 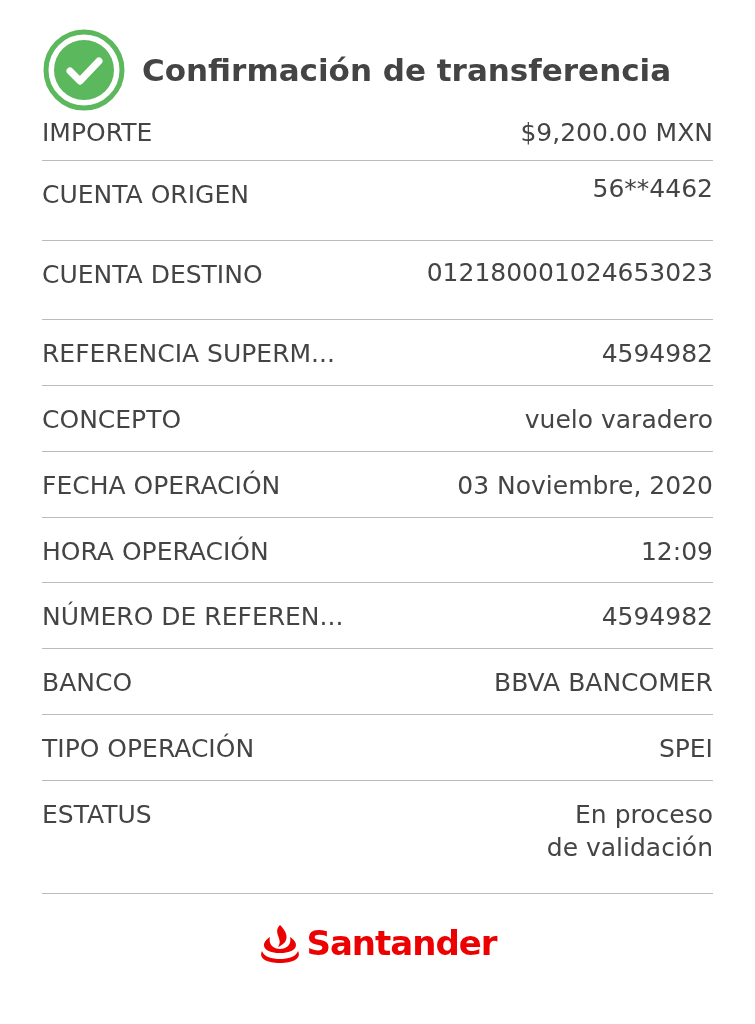 I want to click on field-label: CONCEPTO, so click(x=112, y=420).